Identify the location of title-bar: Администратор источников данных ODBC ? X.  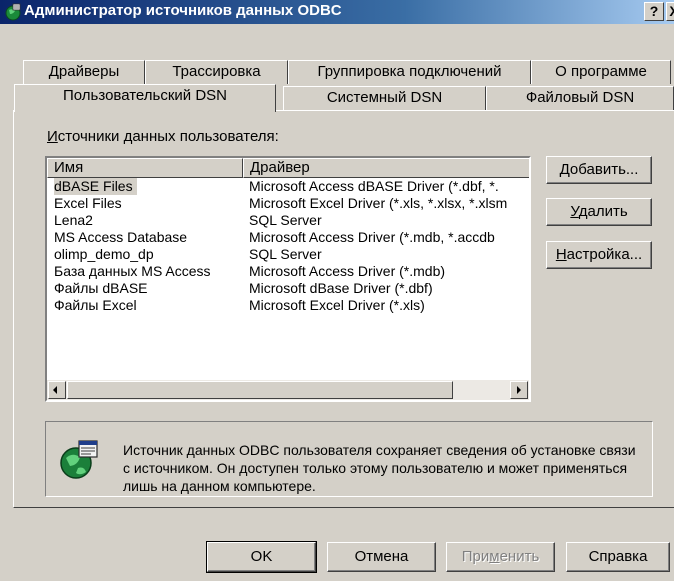
(337, 12).